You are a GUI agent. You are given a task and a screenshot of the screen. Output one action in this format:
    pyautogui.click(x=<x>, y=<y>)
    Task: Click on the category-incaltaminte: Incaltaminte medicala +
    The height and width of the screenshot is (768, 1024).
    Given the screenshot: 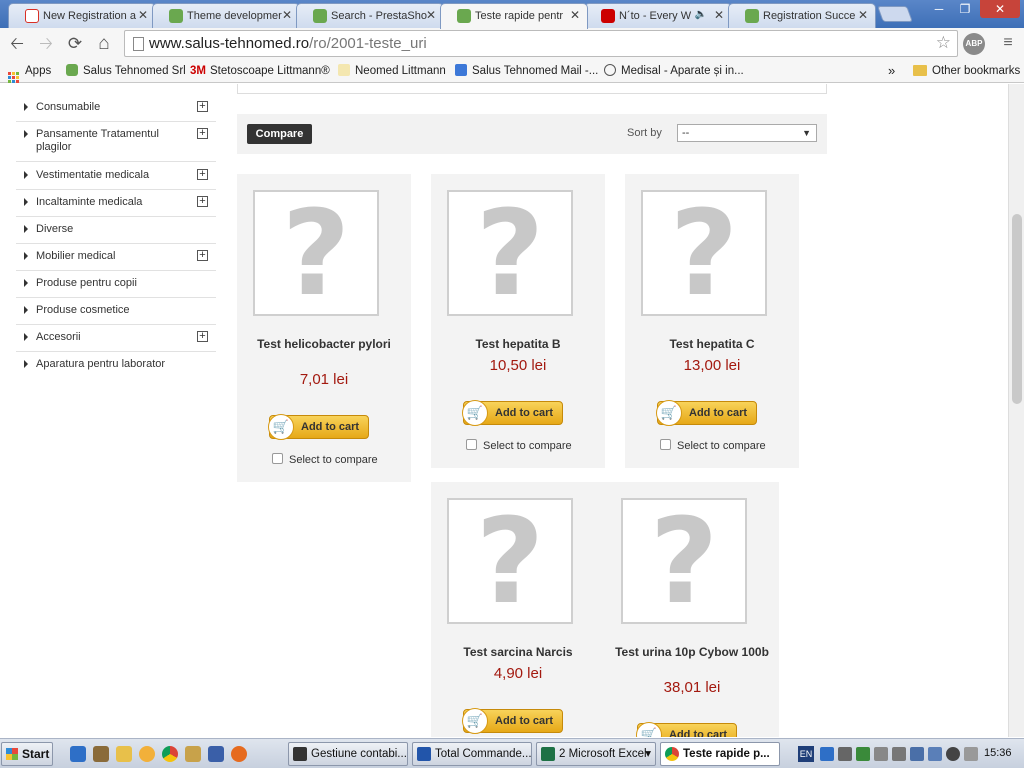 What is the action you would take?
    pyautogui.click(x=116, y=203)
    